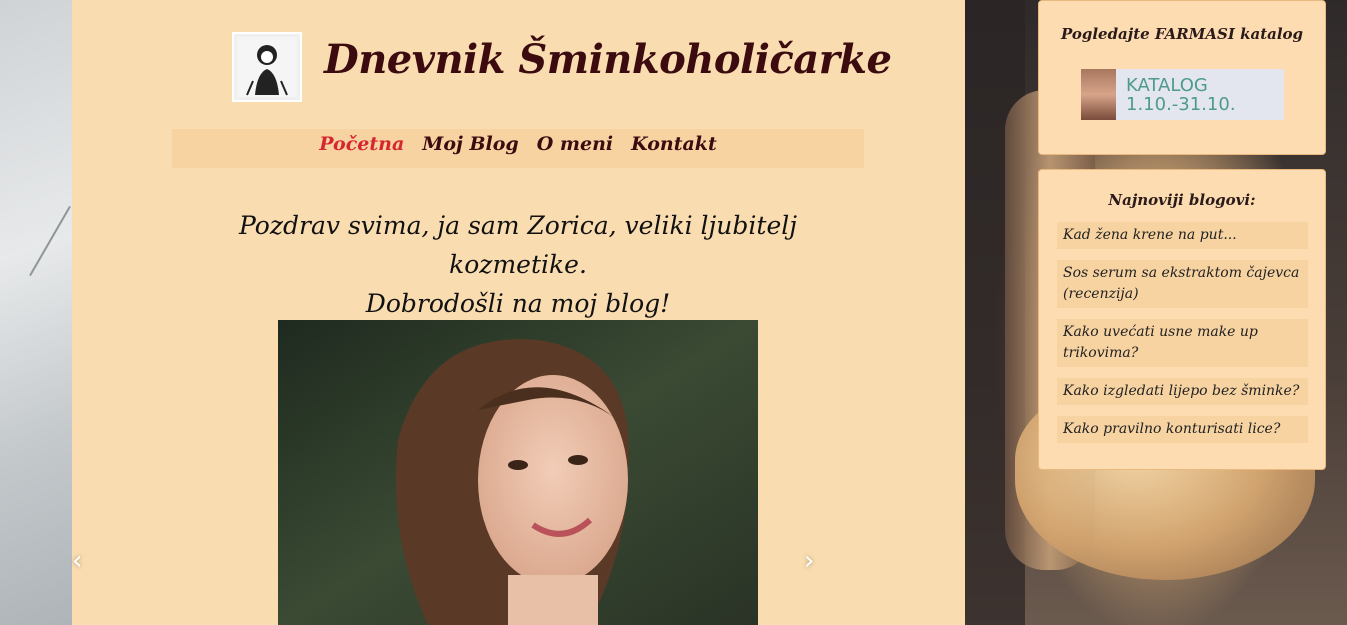 The height and width of the screenshot is (625, 1347). I want to click on carousel-next-button: ›, so click(809, 561).